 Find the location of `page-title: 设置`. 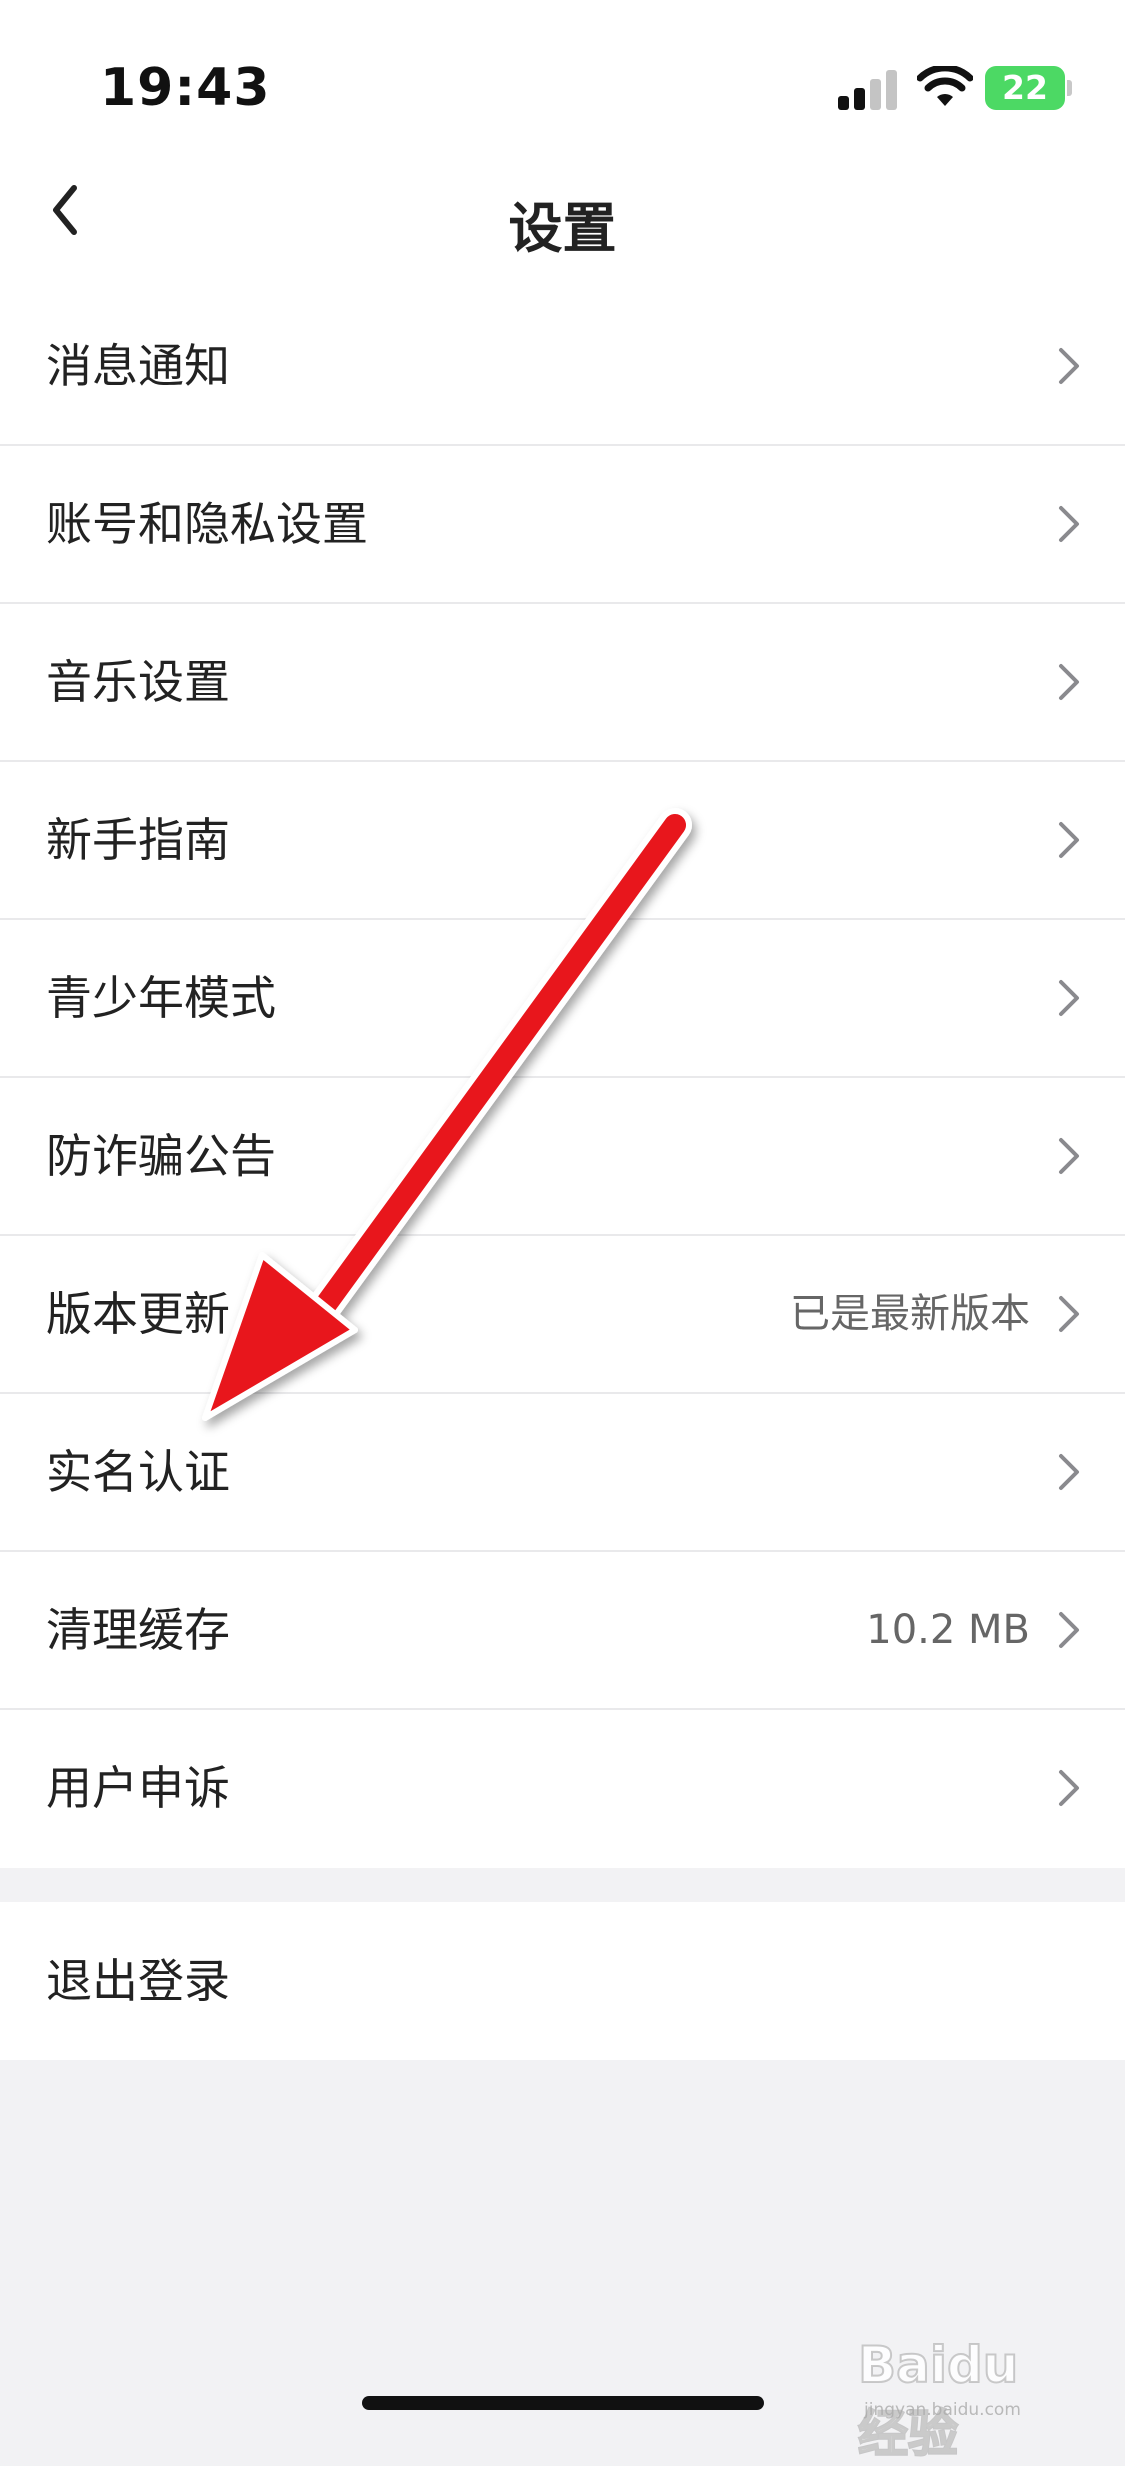

page-title: 设置 is located at coordinates (562, 228).